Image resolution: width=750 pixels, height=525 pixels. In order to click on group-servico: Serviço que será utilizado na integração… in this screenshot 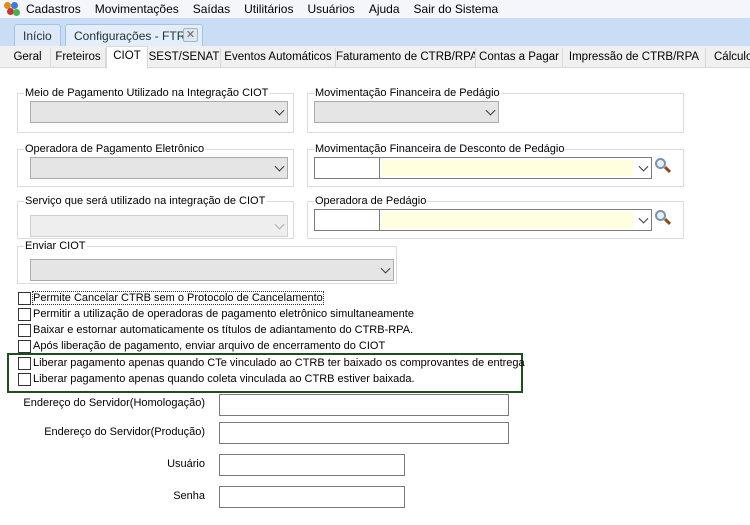, I will do `click(155, 217)`.